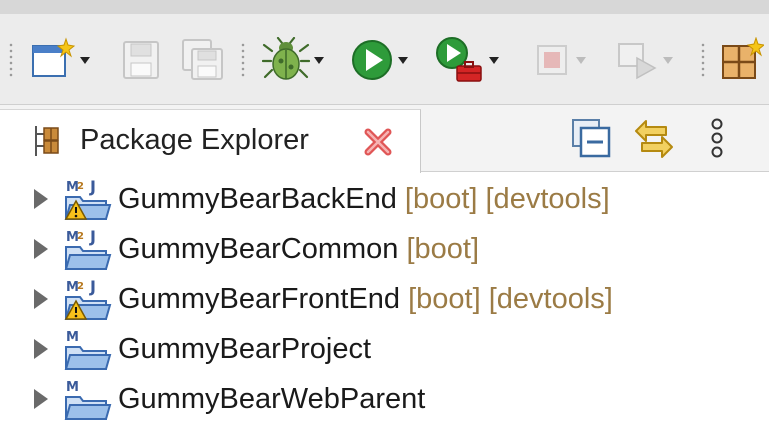 The width and height of the screenshot is (769, 425). I want to click on stop-icon, so click(552, 60).